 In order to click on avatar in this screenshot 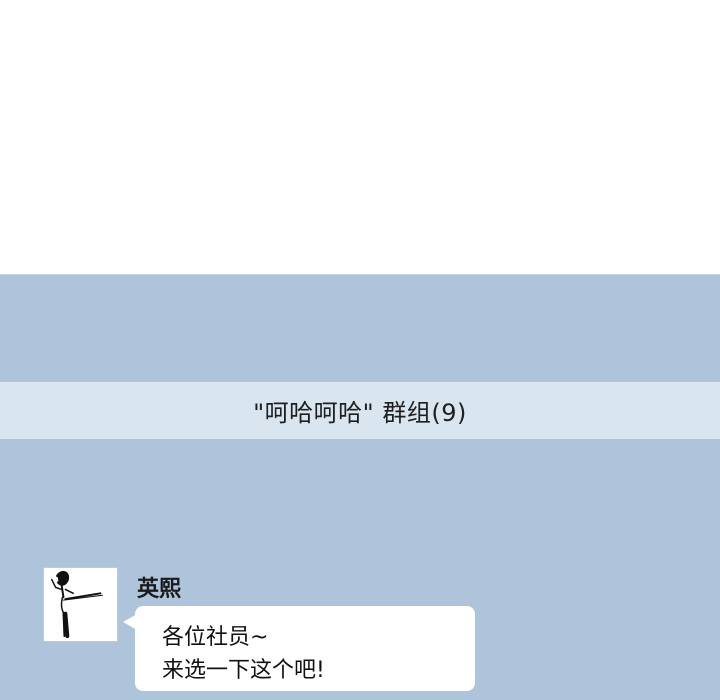, I will do `click(80, 604)`.